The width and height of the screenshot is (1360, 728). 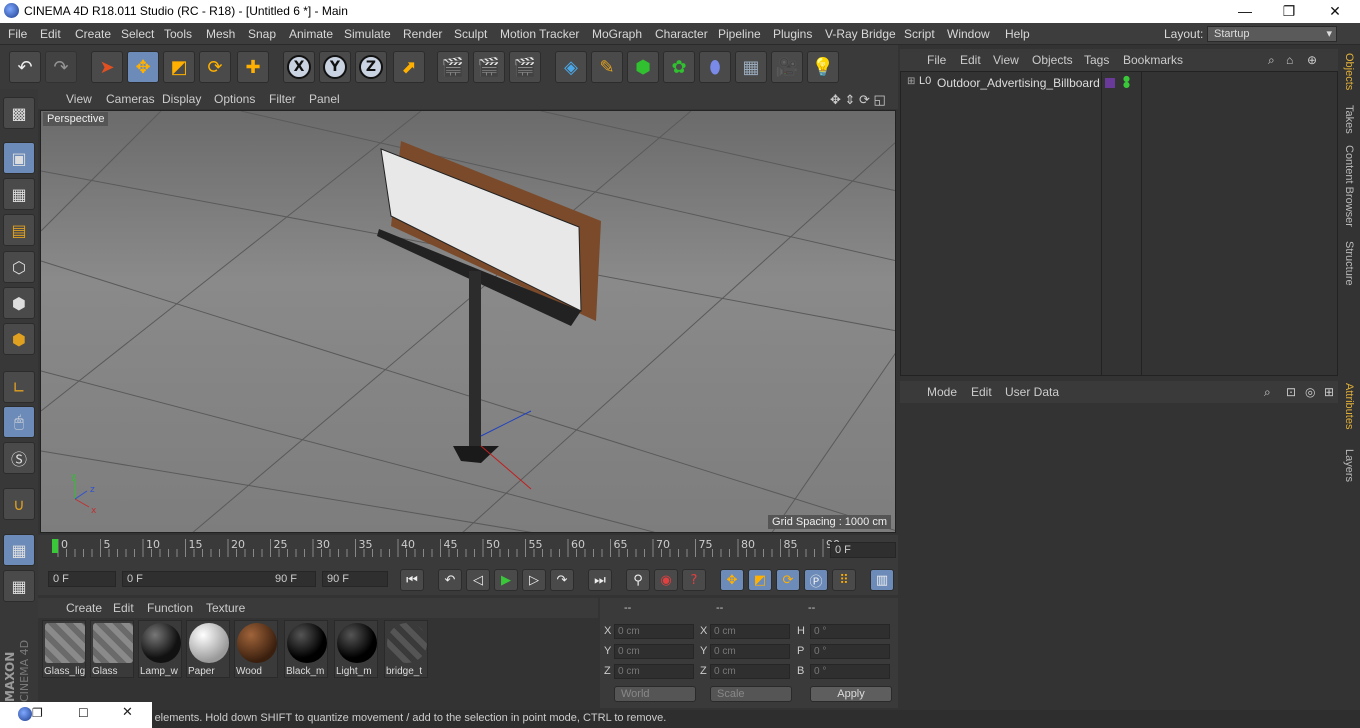 What do you see at coordinates (450, 580) in the screenshot?
I see `previous-key-button: ↶` at bounding box center [450, 580].